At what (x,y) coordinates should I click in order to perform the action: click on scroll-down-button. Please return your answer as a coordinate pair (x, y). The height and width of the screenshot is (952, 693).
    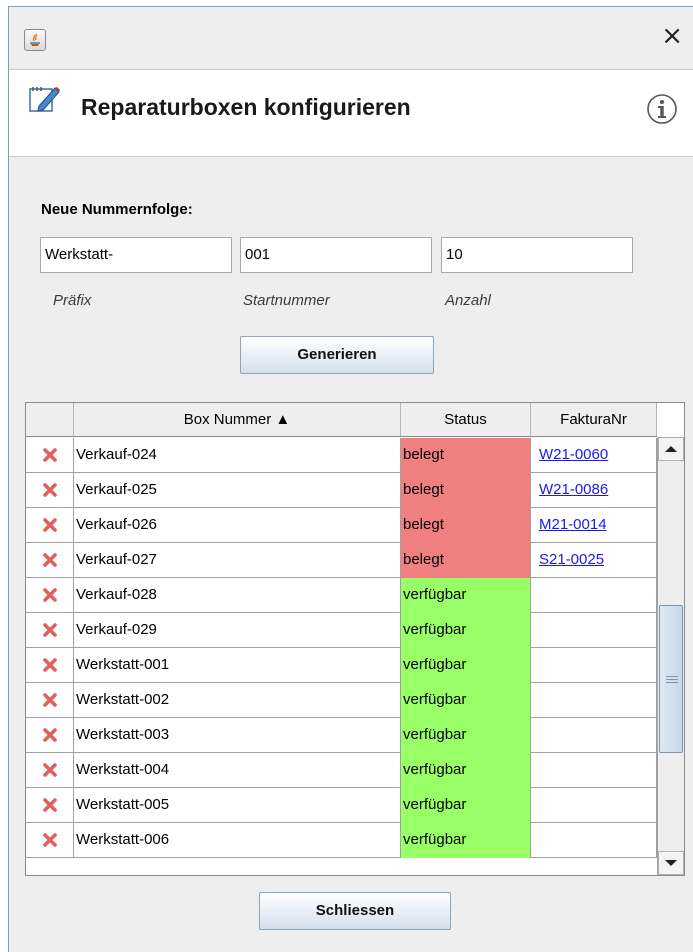
    Looking at the image, I should click on (671, 863).